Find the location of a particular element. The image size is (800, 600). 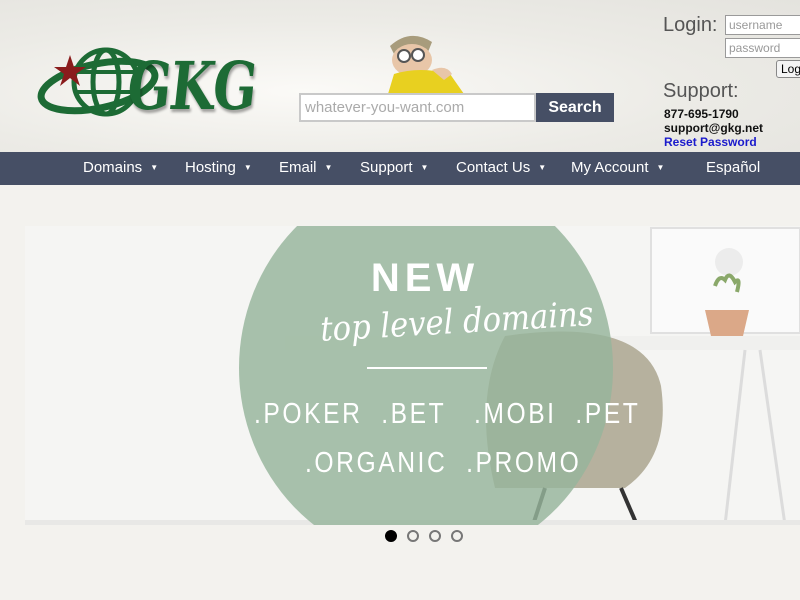

search-form: Search is located at coordinates (457, 107).